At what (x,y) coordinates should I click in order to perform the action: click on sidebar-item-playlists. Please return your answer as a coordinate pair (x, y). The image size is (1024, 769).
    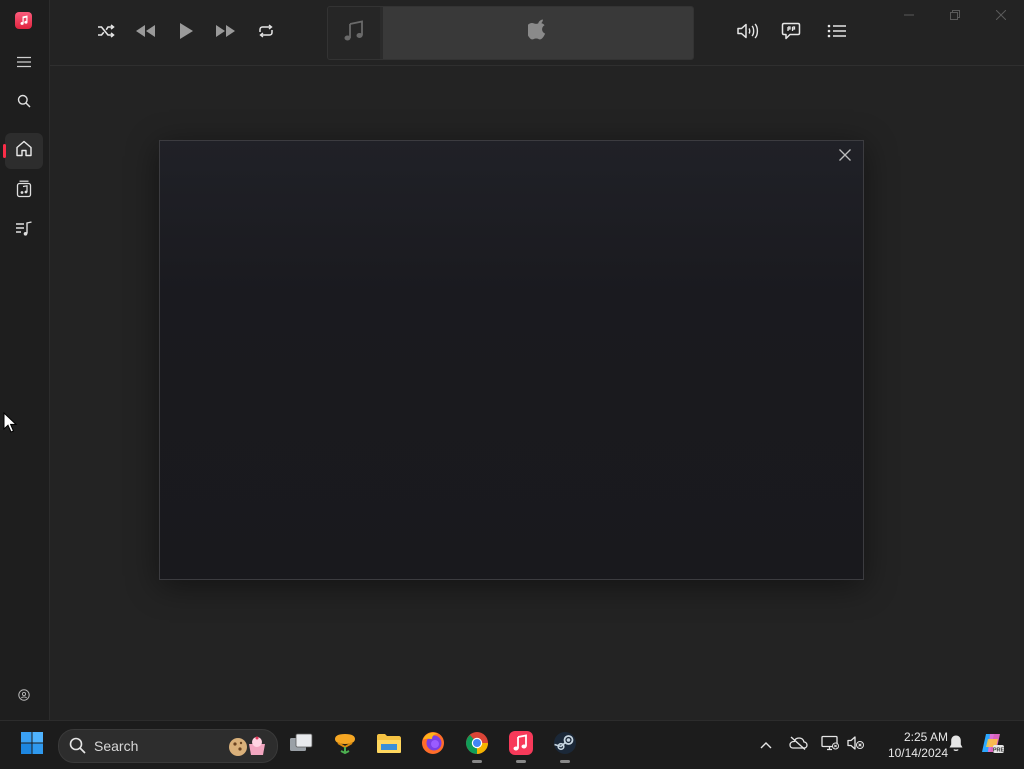
    Looking at the image, I should click on (24, 231).